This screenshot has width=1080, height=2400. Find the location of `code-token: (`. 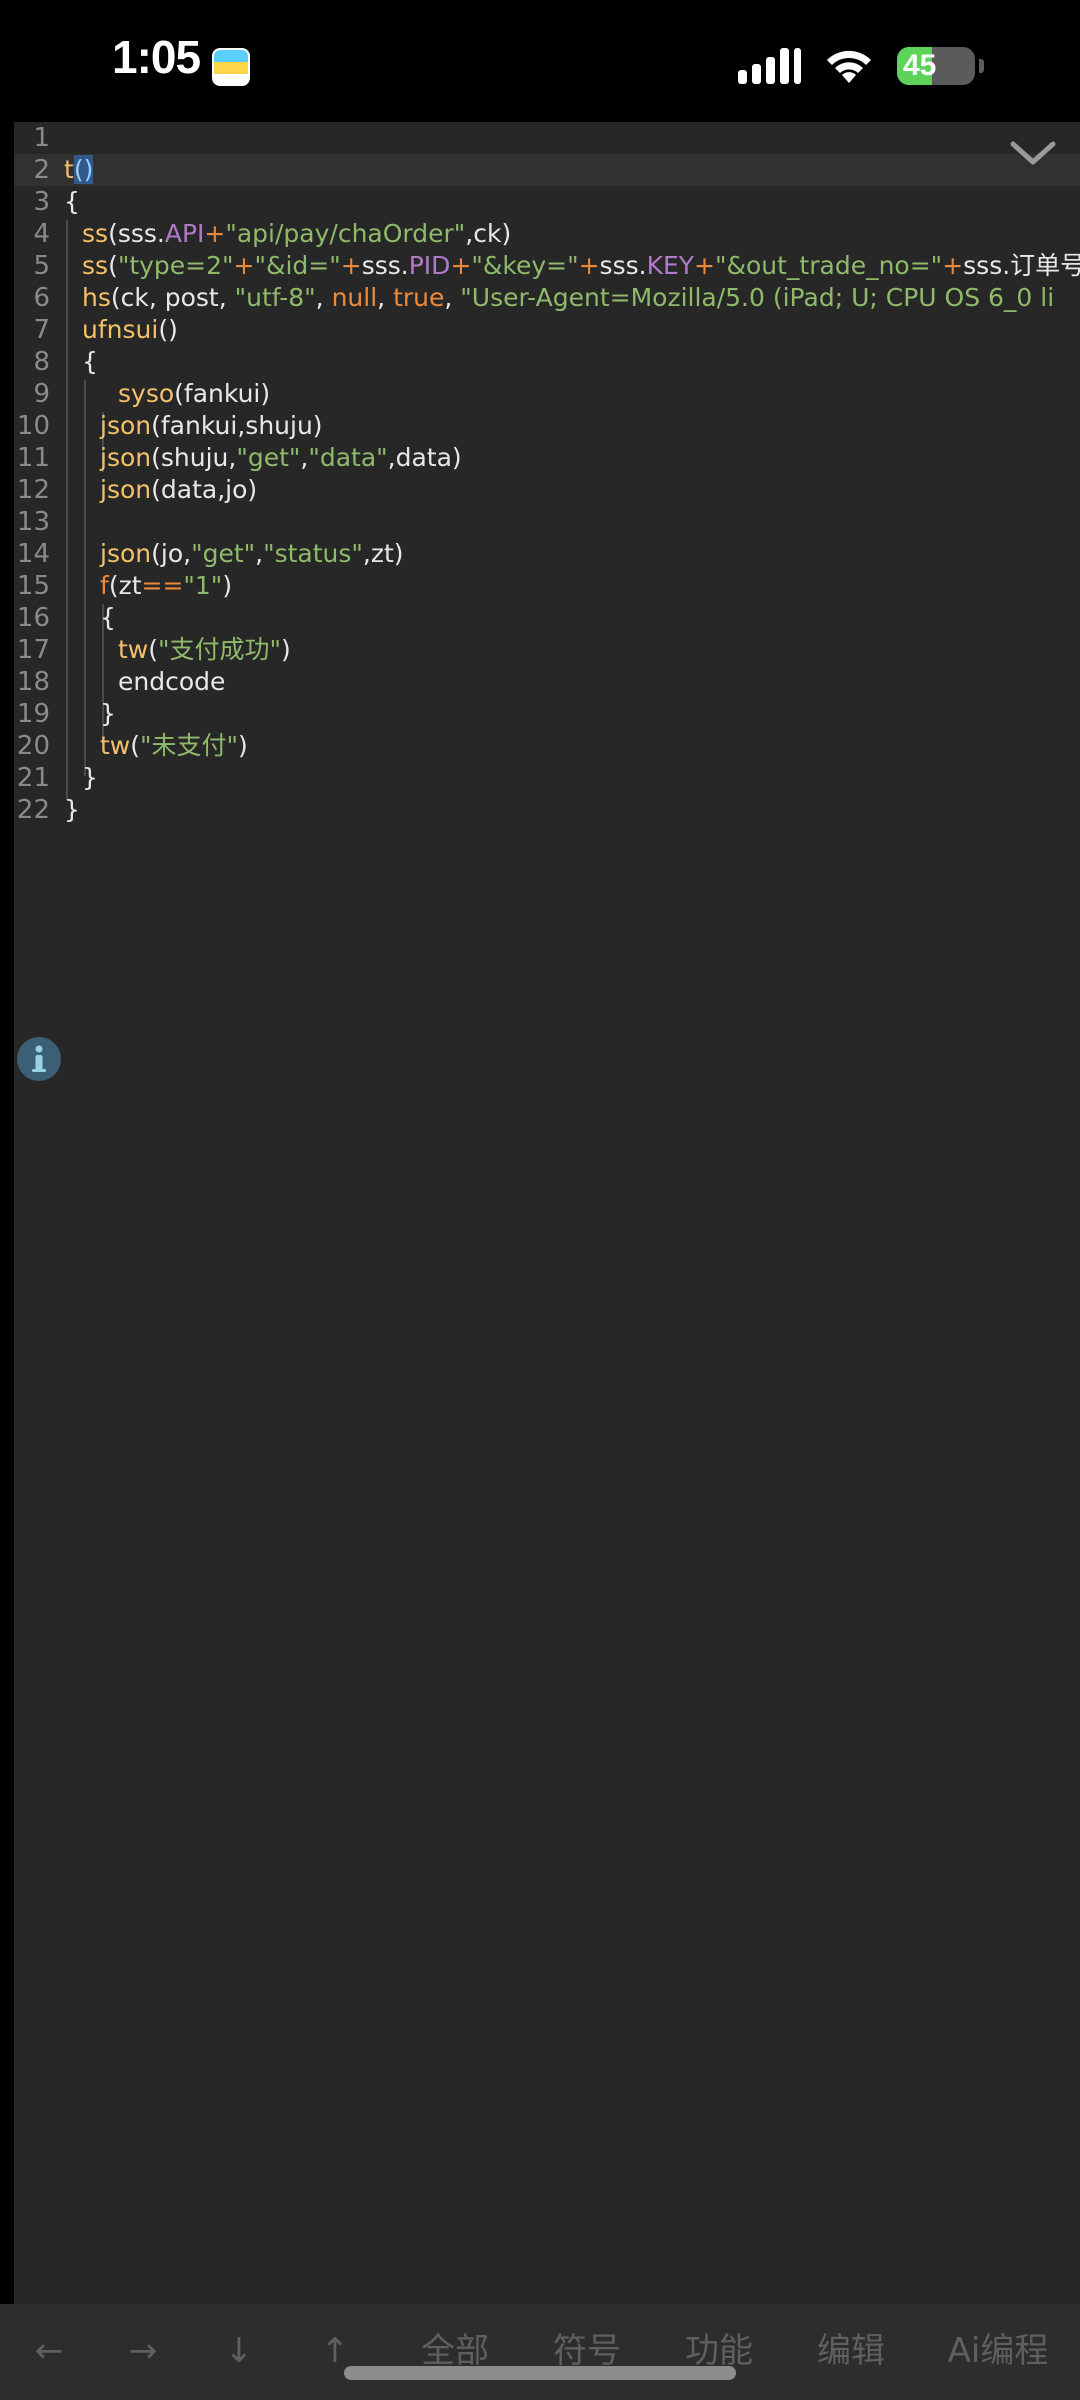

code-token: ( is located at coordinates (153, 649).